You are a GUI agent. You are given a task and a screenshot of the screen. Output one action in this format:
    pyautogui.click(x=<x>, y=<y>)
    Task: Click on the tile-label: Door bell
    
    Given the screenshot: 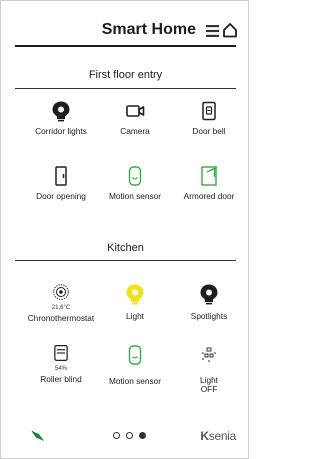 What is the action you would take?
    pyautogui.click(x=209, y=131)
    